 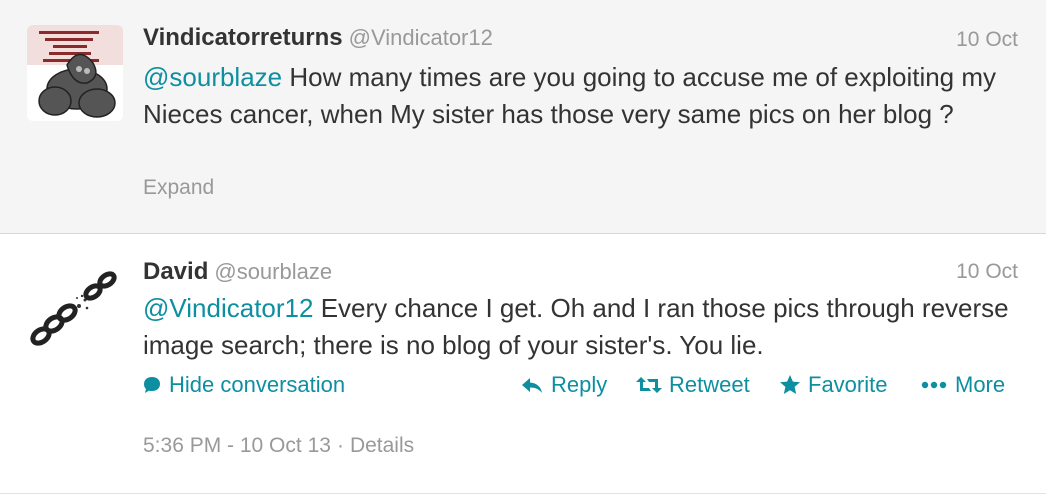 I want to click on reply-button: Reply, so click(x=563, y=385).